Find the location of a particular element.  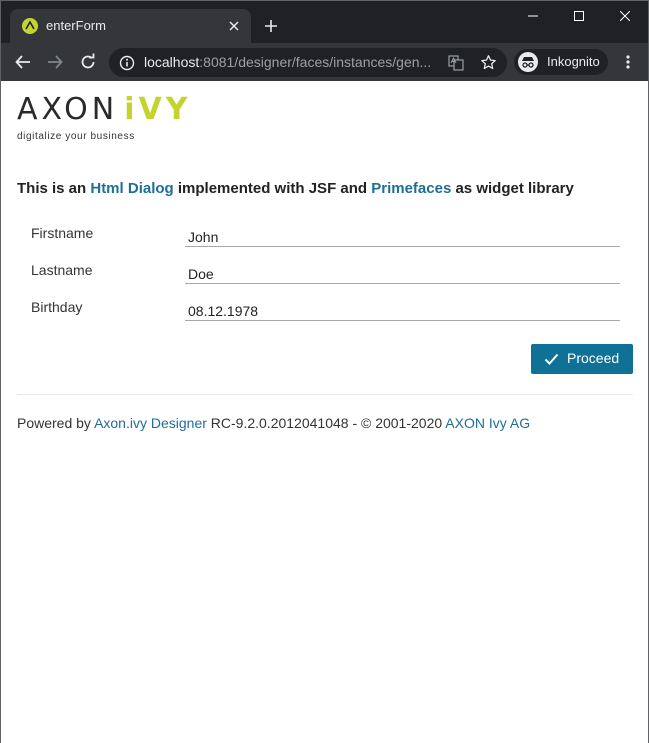

primefaces-link: Primefaces is located at coordinates (411, 188).